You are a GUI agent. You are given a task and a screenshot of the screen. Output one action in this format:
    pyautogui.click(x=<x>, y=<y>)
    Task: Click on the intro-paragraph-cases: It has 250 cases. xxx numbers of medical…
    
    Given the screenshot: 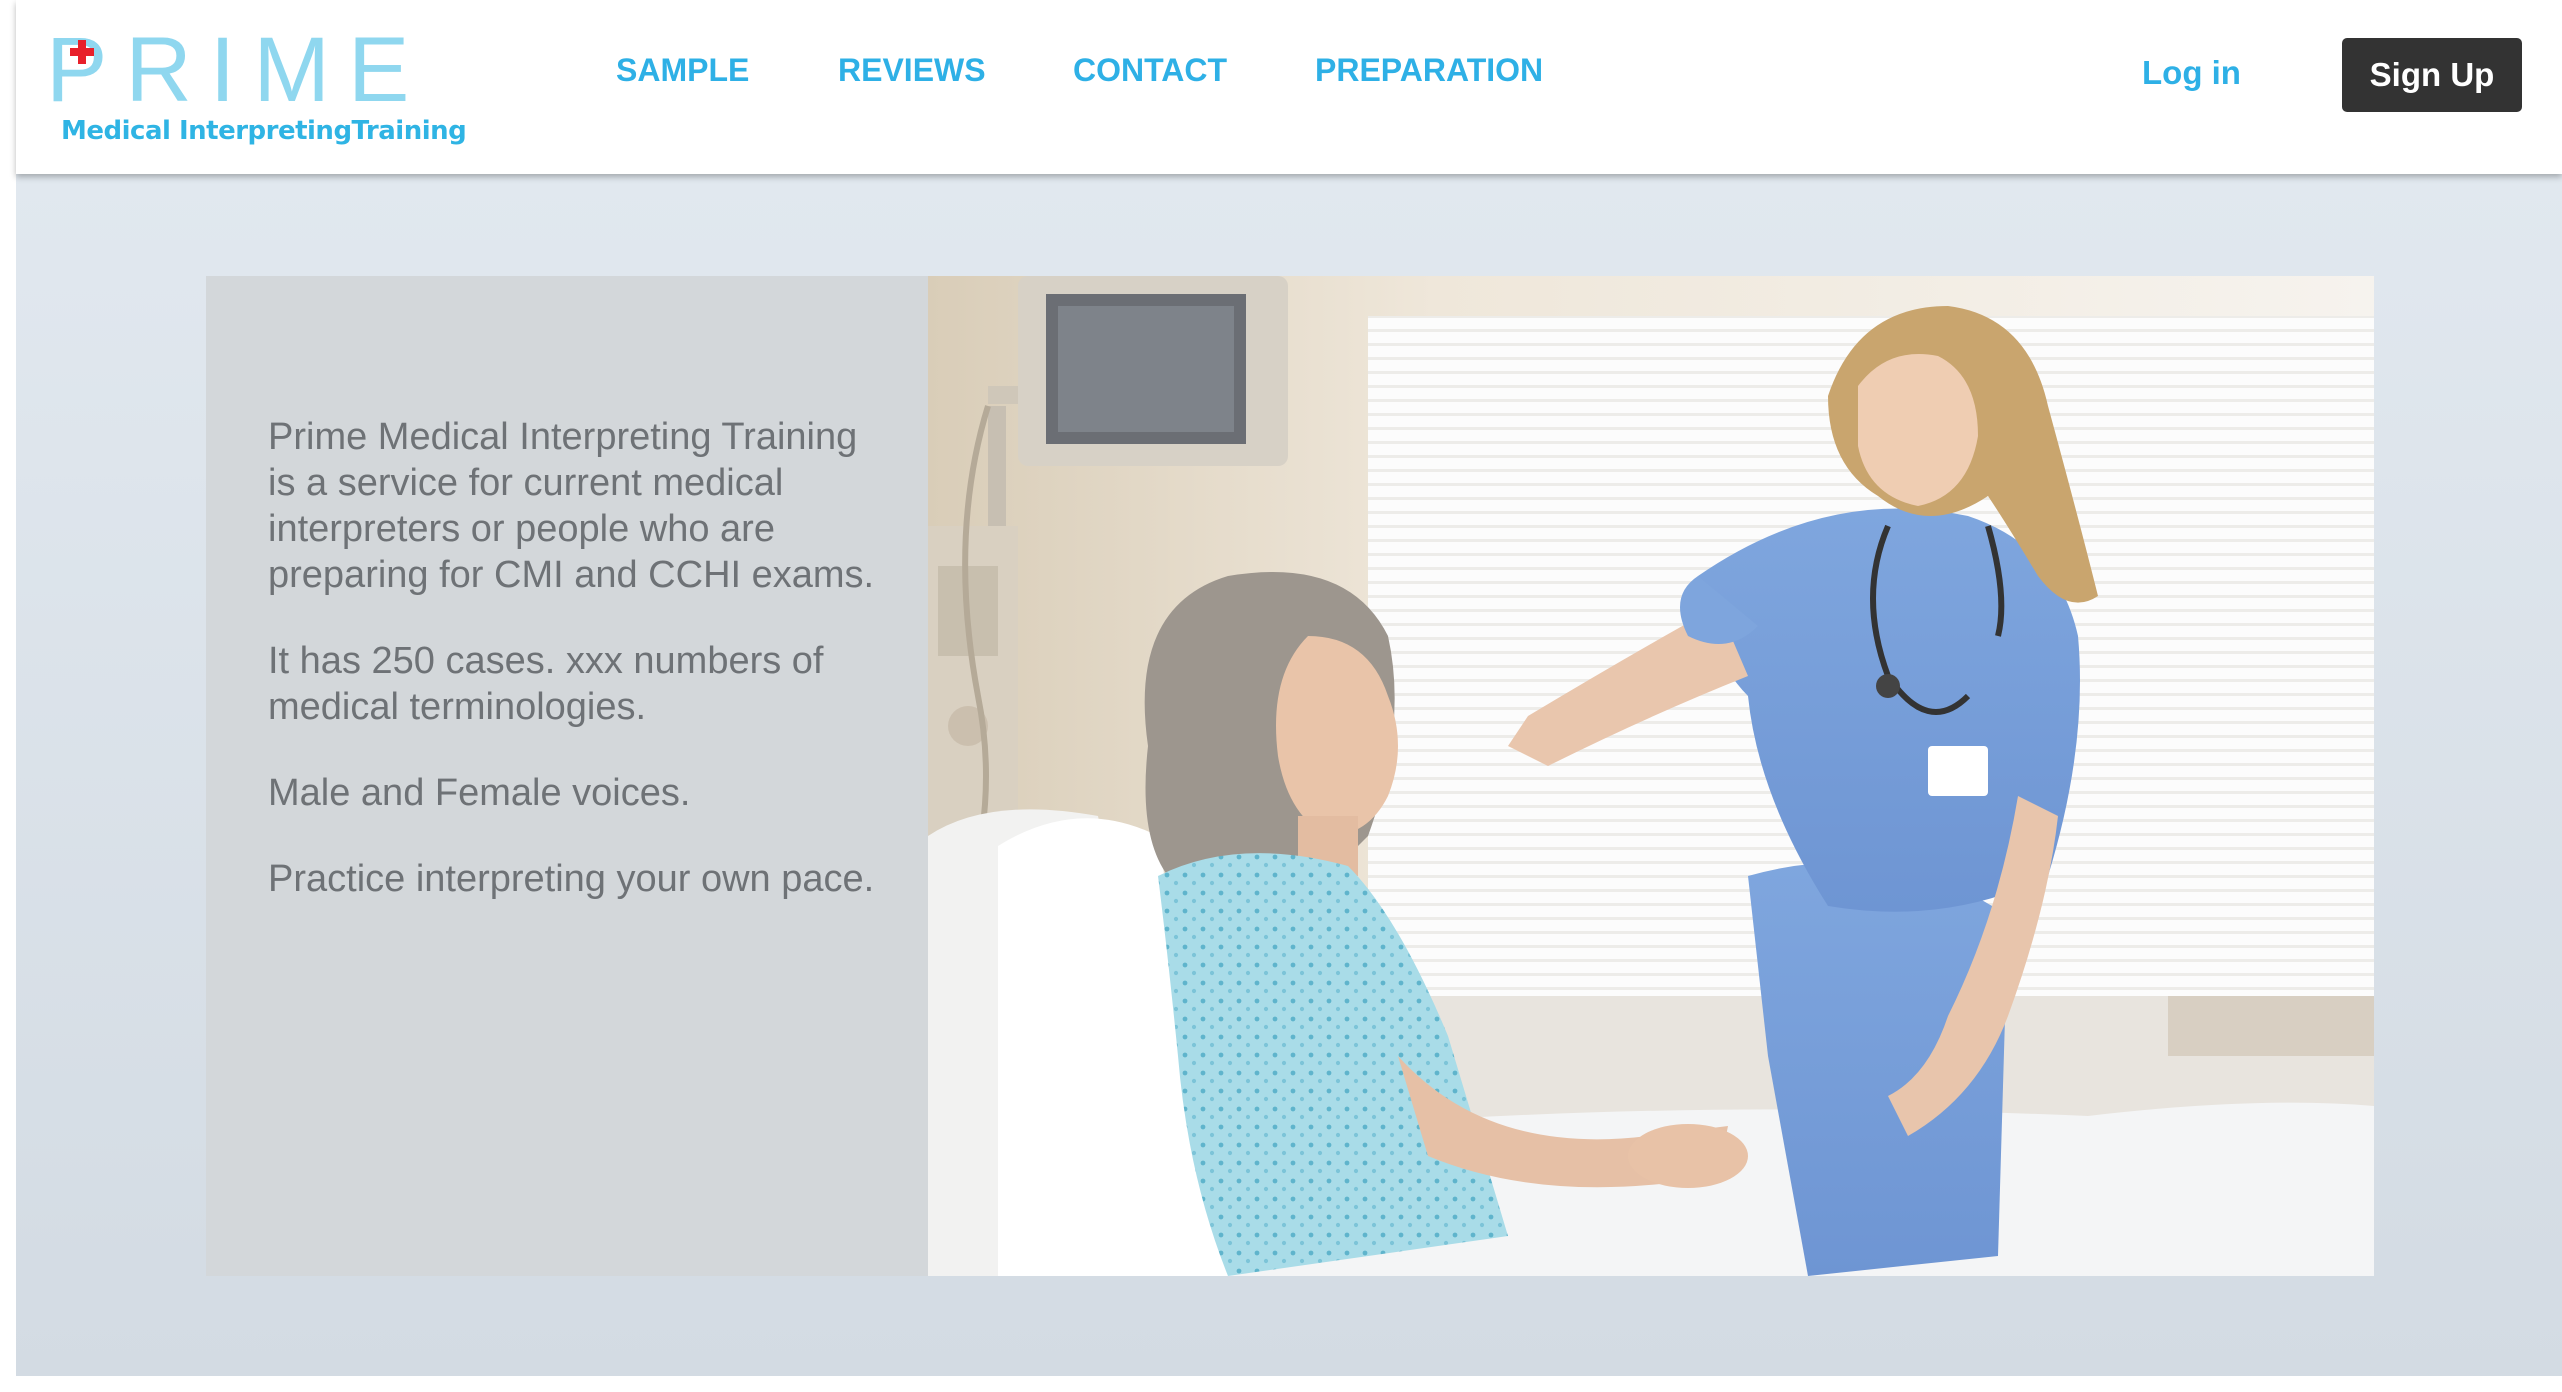 What is the action you would take?
    pyautogui.click(x=546, y=684)
    